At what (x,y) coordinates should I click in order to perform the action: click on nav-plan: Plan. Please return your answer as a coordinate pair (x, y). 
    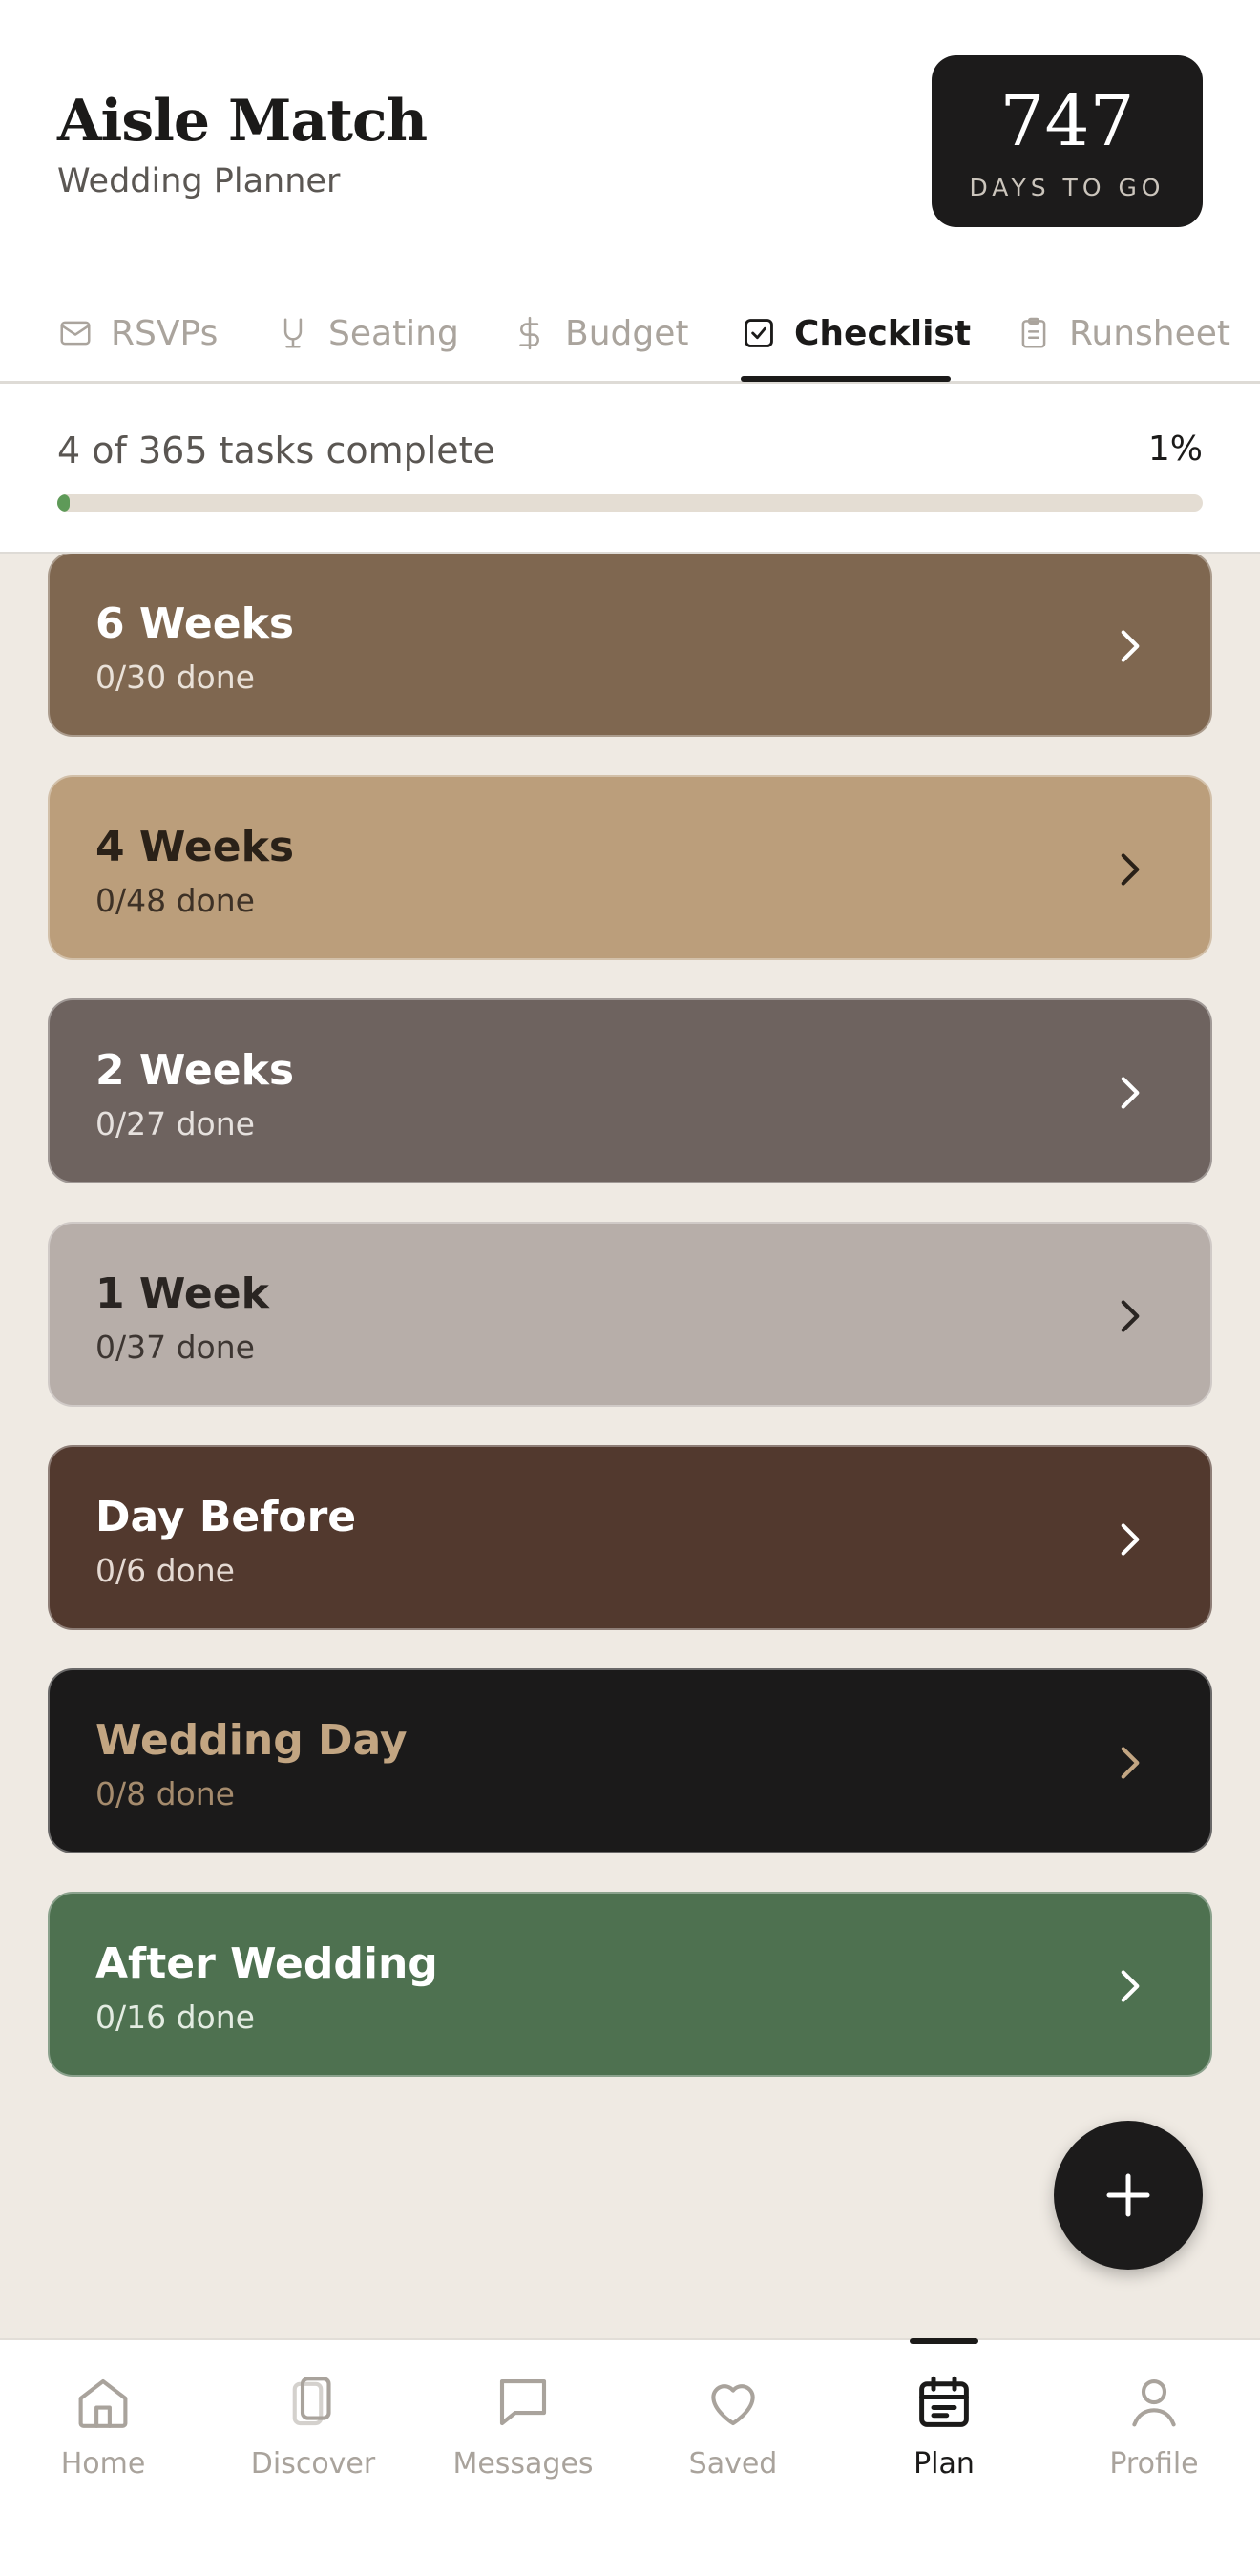
    Looking at the image, I should click on (944, 2426).